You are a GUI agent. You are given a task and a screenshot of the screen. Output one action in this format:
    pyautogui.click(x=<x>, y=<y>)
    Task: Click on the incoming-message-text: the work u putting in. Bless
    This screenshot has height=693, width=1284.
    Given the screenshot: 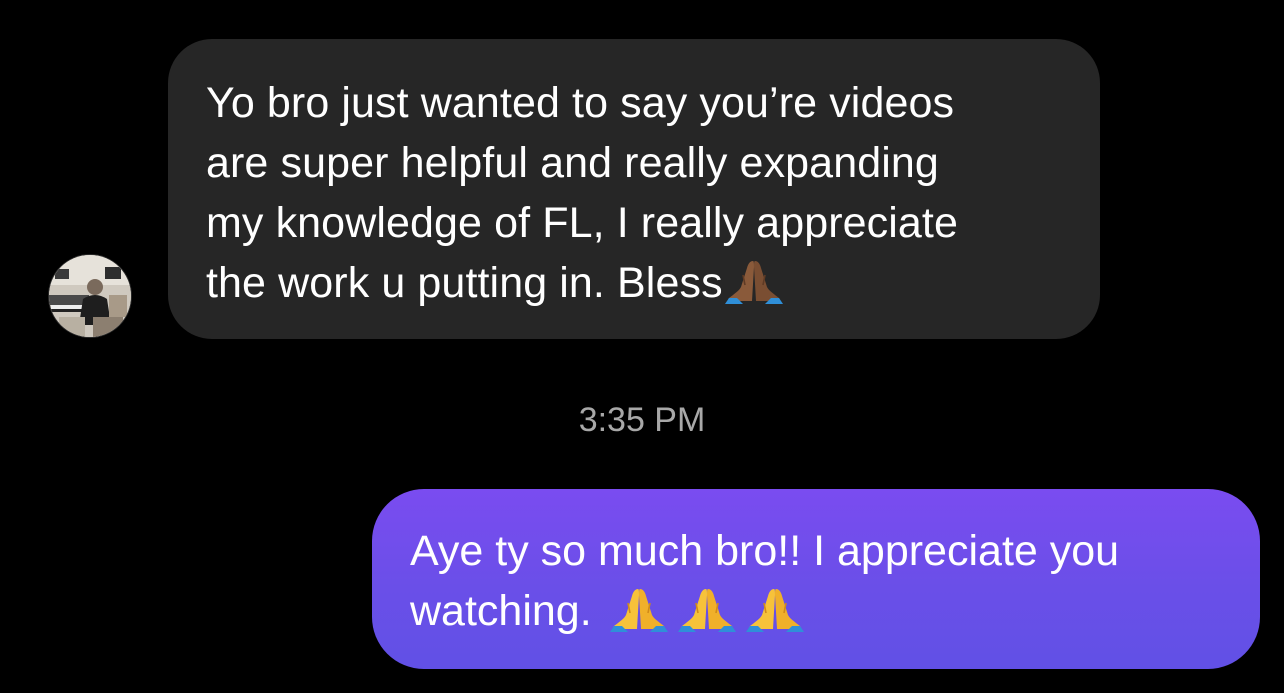 What is the action you would take?
    pyautogui.click(x=464, y=283)
    